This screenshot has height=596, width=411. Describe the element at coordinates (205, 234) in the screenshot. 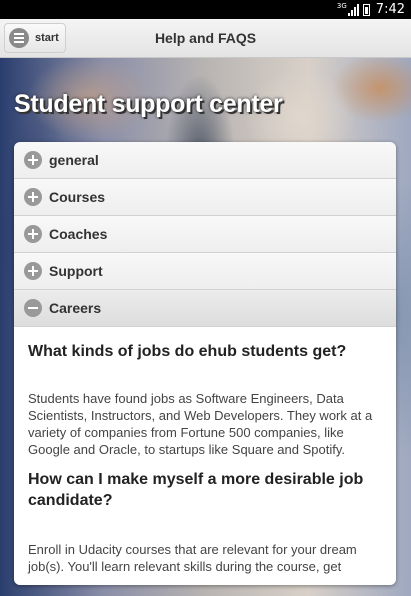

I see `accordion-item-coaches: Coaches` at that location.